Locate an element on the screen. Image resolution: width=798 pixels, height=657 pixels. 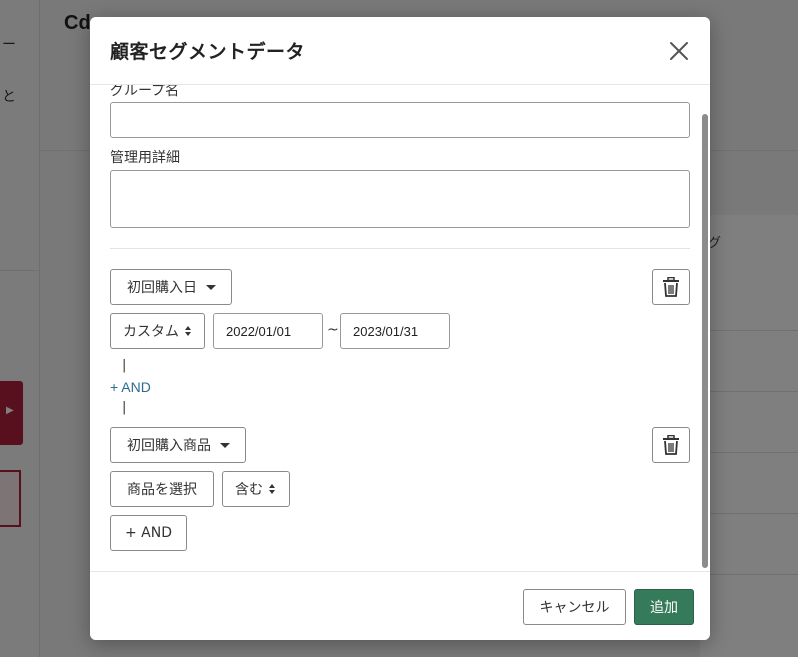
group-name-input is located at coordinates (400, 120).